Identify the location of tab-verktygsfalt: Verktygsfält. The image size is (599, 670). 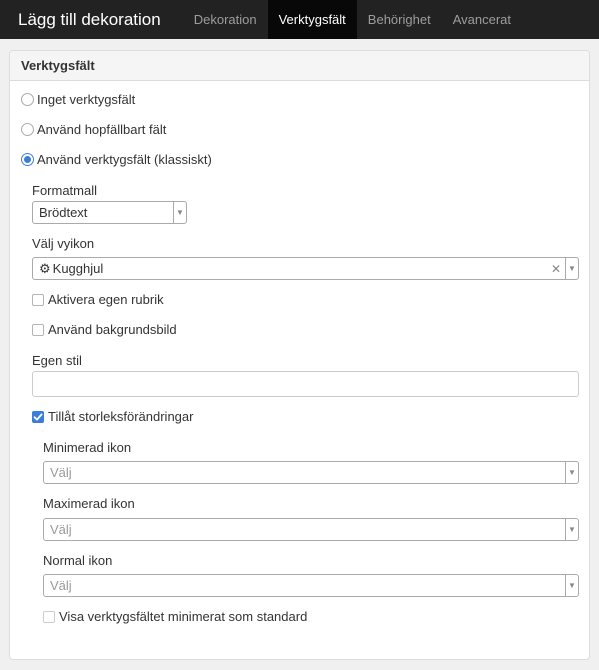
(312, 19).